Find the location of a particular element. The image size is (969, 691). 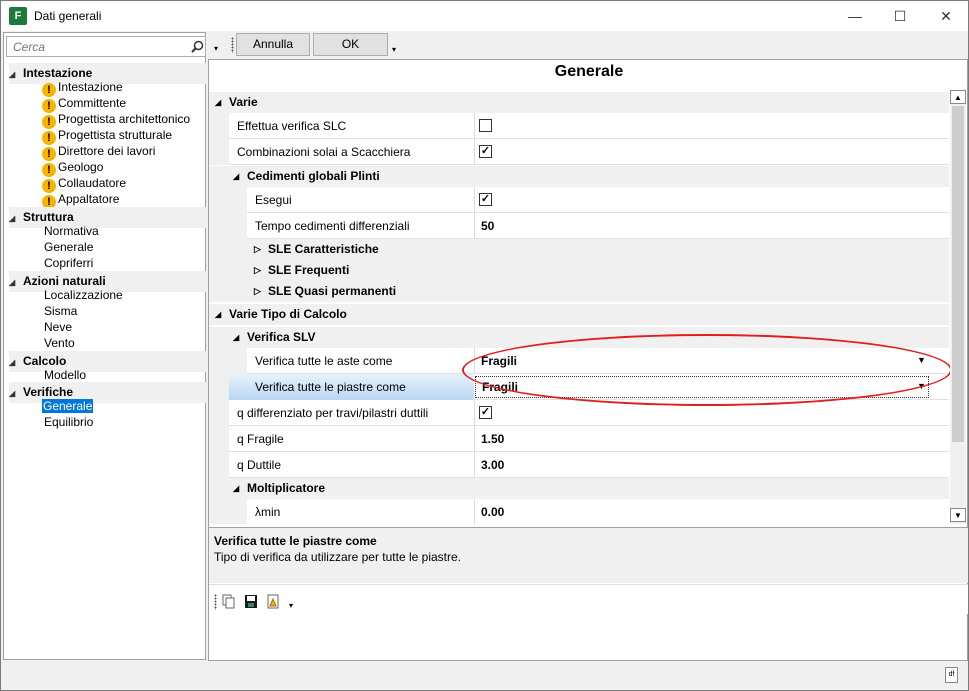

help-title: Verifica tutte le piastre come is located at coordinates (295, 541).